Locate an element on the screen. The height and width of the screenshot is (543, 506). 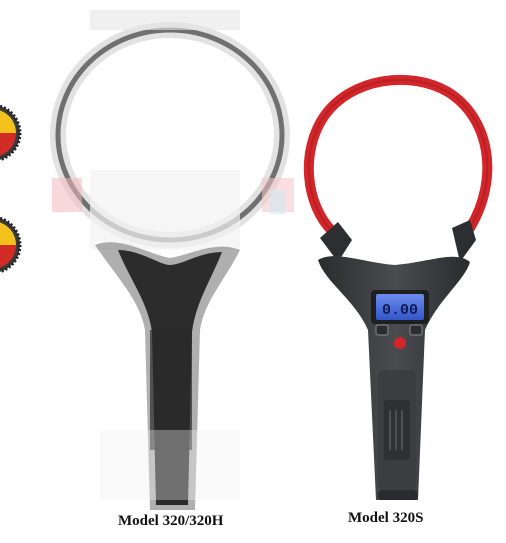
power-button-icon is located at coordinates (400, 343).